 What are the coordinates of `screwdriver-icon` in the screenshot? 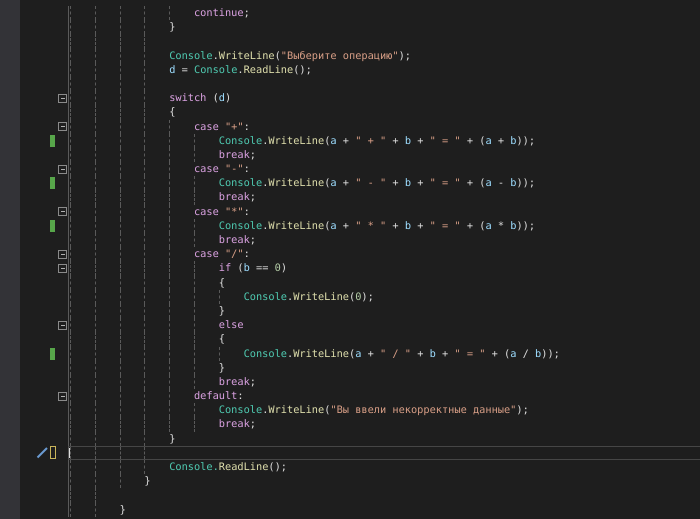 It's located at (42, 452).